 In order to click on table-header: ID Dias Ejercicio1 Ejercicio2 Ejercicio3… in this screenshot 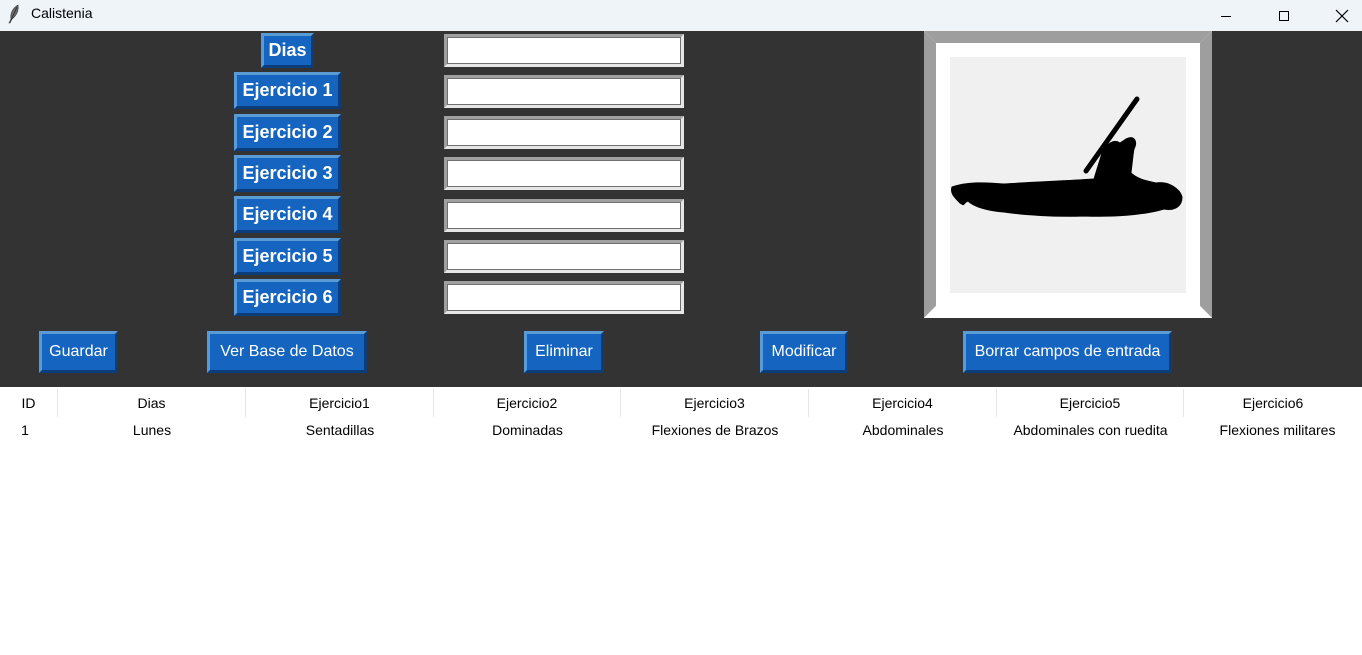, I will do `click(681, 403)`.